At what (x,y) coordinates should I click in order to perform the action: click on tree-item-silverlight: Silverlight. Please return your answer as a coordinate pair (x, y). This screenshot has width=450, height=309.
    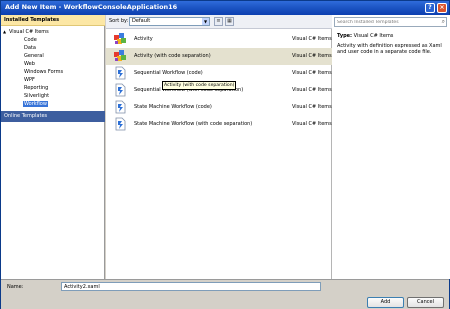
    Looking at the image, I should click on (36, 96).